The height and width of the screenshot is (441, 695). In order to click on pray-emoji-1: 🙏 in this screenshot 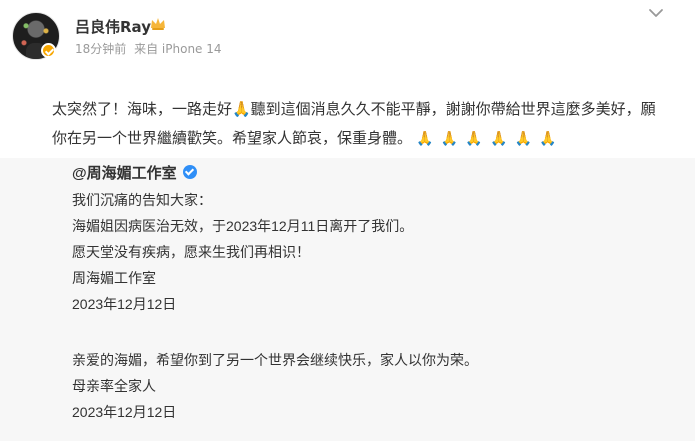, I will do `click(425, 138)`.